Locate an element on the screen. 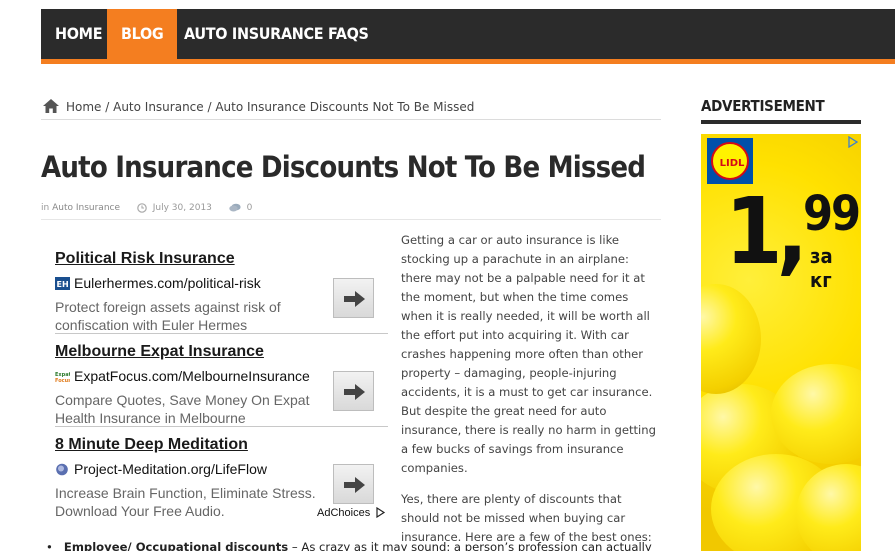 This screenshot has width=895, height=551. price-cents: 99 is located at coordinates (832, 214).